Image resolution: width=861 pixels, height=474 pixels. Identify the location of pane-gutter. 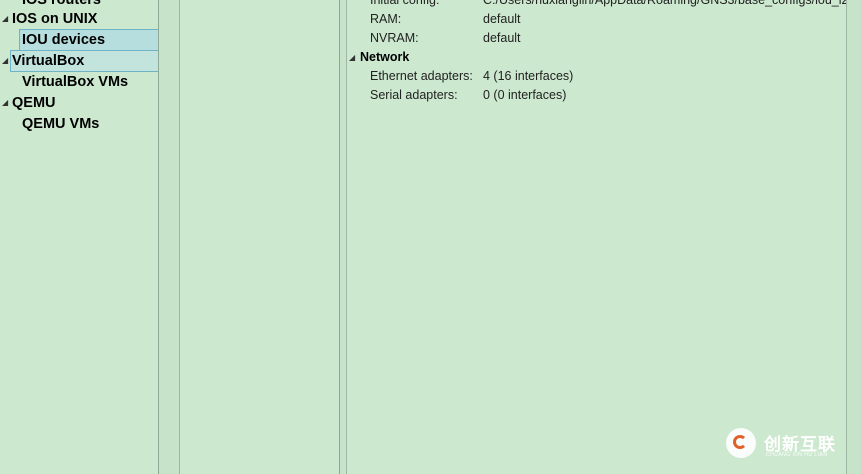
(169, 237).